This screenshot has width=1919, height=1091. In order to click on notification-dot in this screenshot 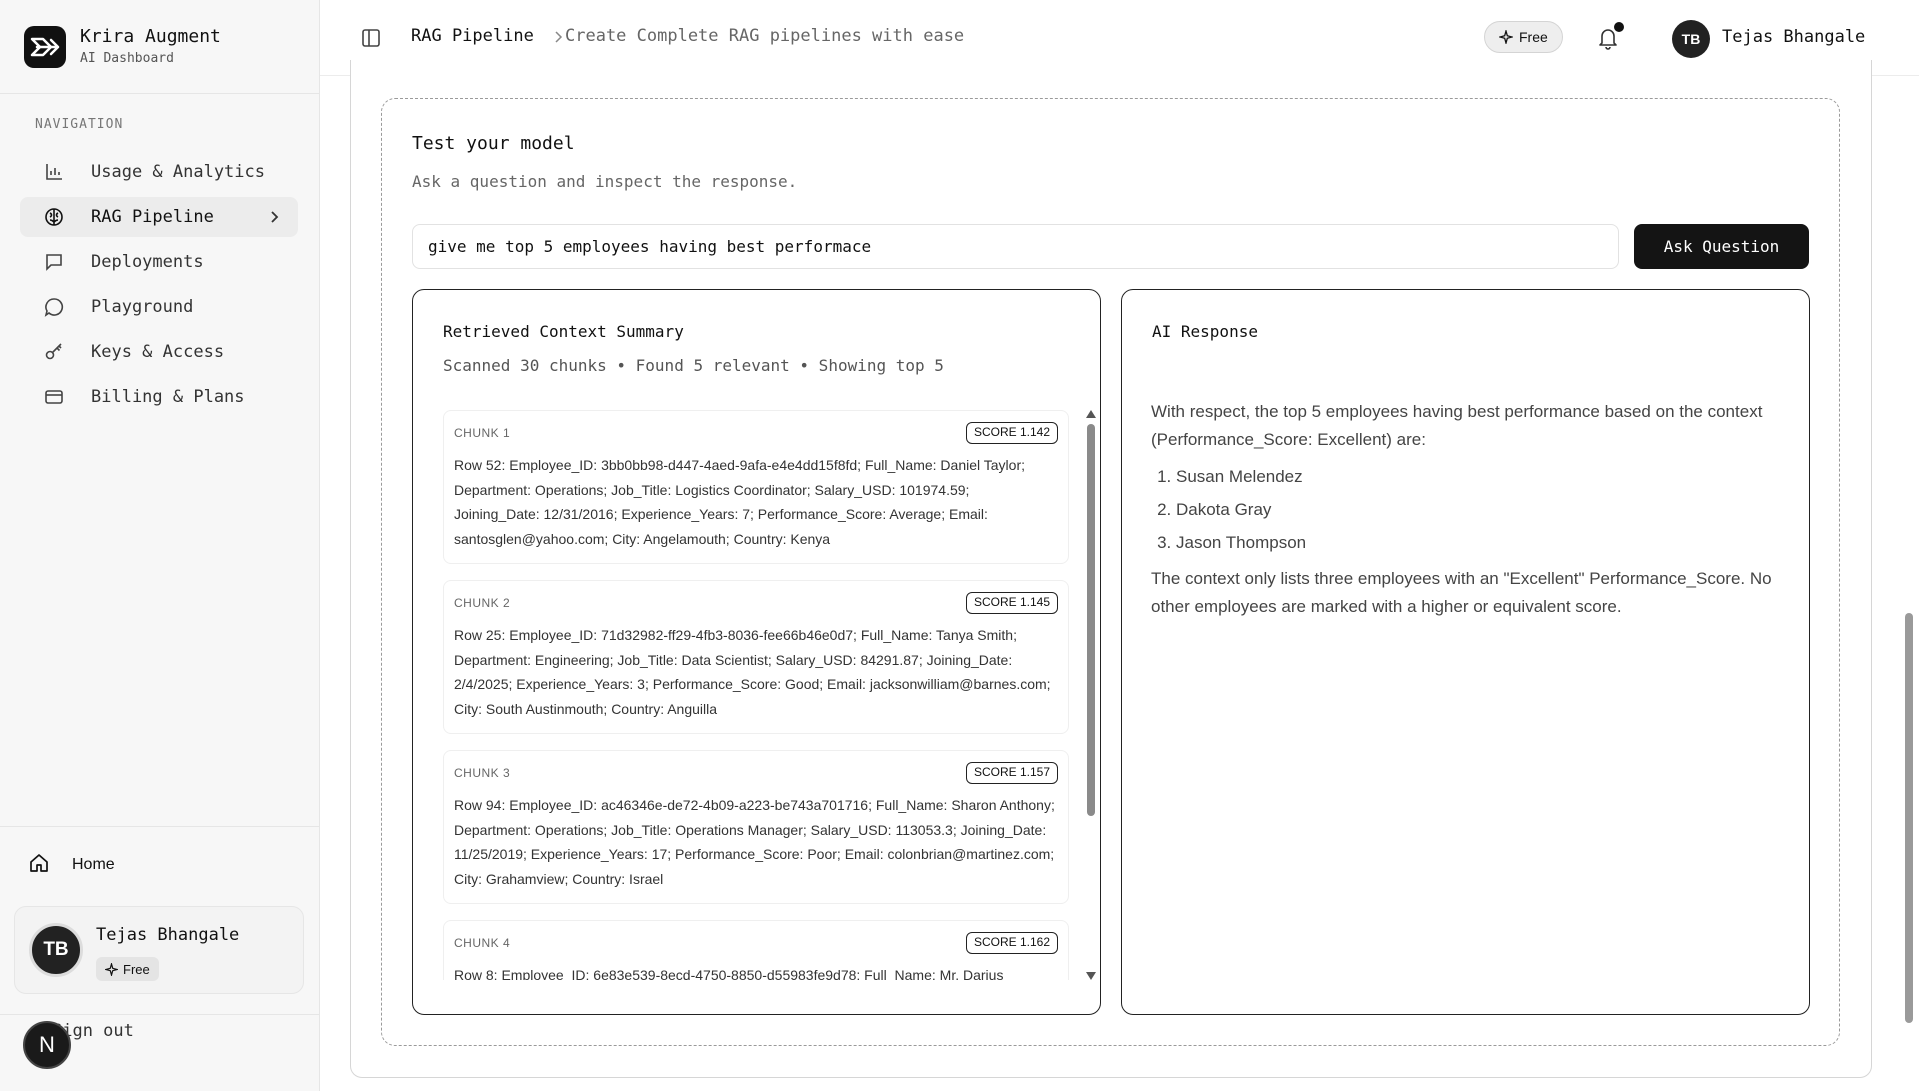, I will do `click(1619, 27)`.